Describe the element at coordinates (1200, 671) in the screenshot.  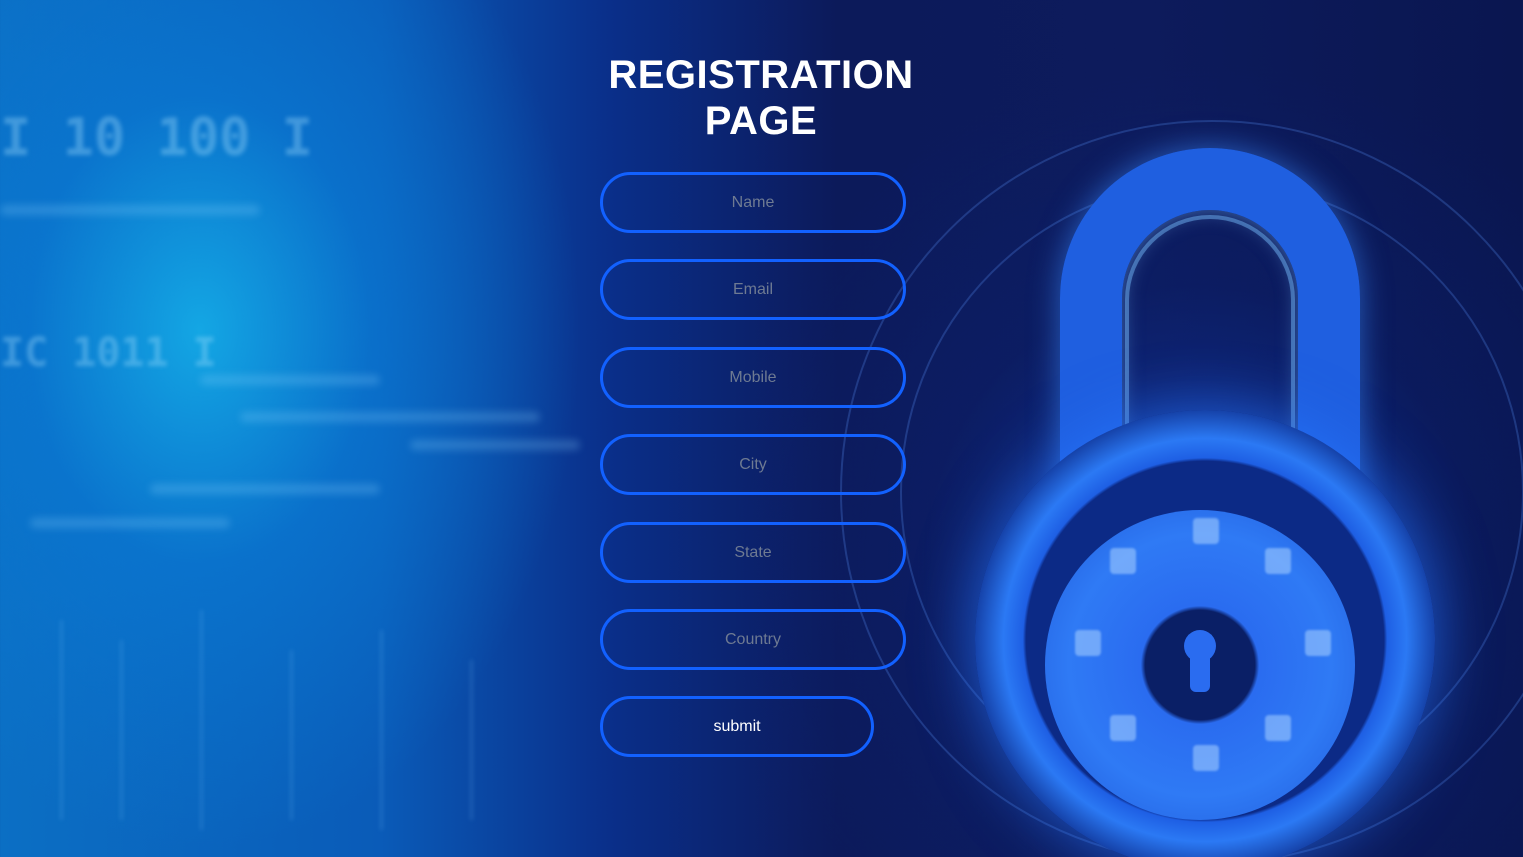
I see `keyhole-slot` at that location.